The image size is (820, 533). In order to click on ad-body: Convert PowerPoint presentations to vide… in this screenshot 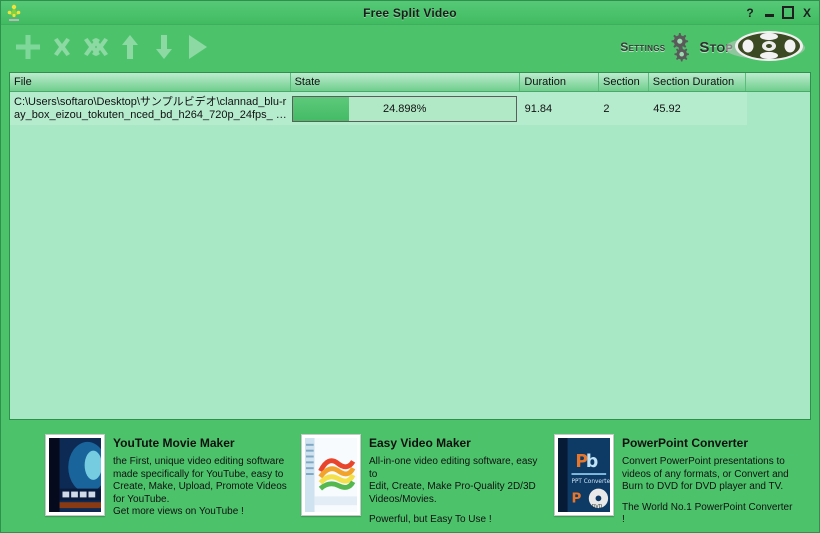, I will do `click(705, 474)`.